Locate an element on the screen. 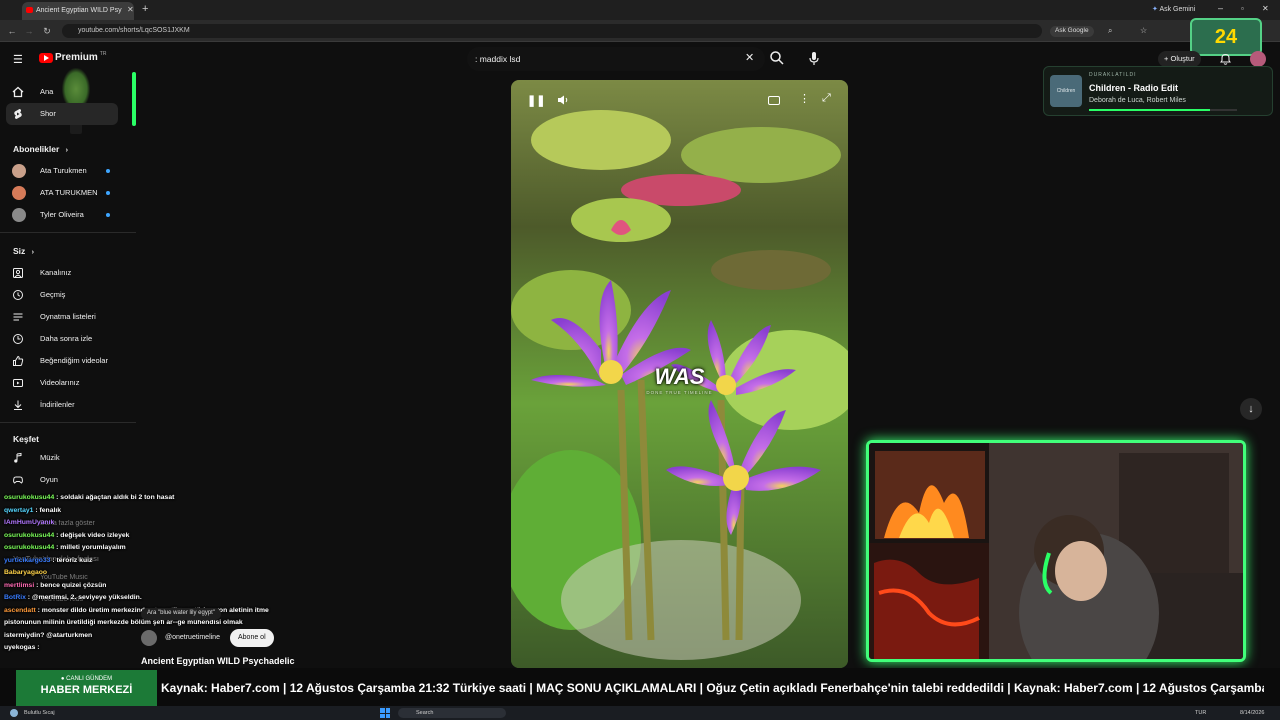 The height and width of the screenshot is (720, 1280). clear-search-icon: ✕ is located at coordinates (749, 57).